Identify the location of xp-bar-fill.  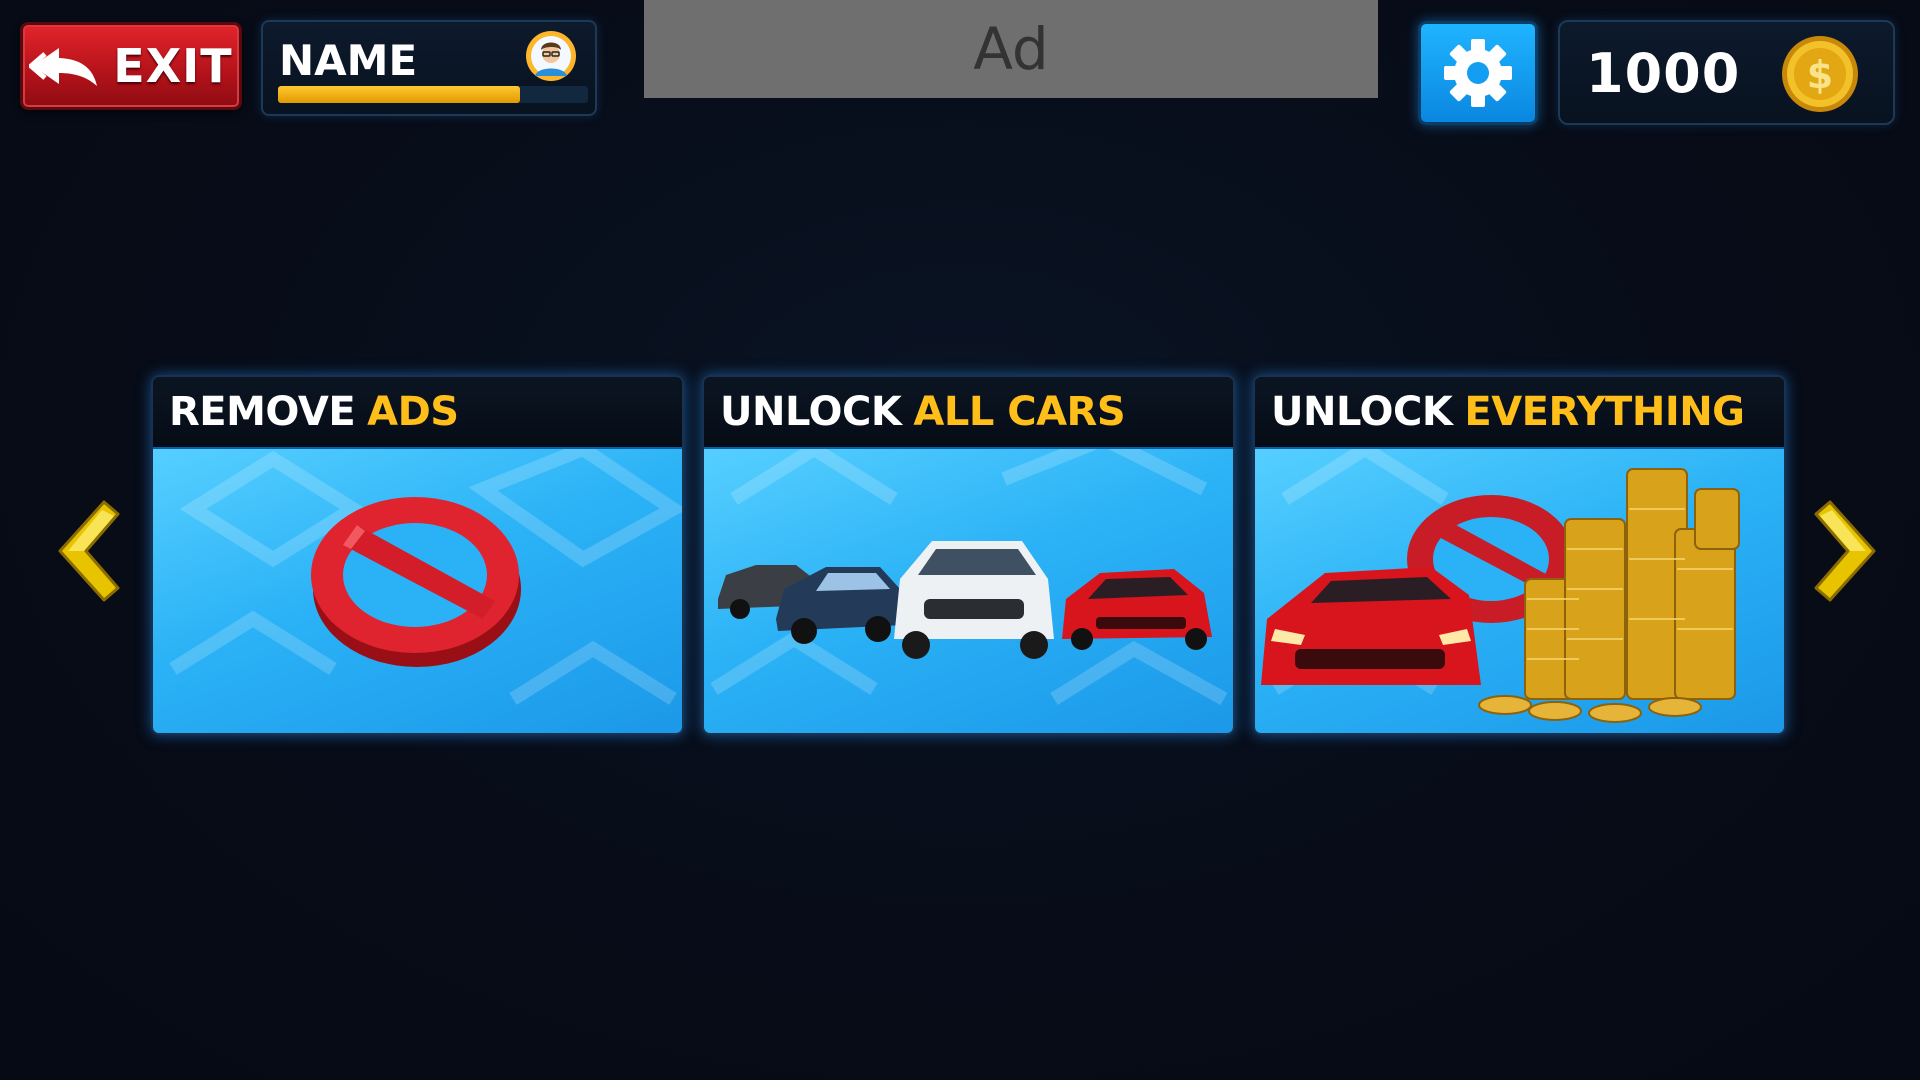
(399, 94).